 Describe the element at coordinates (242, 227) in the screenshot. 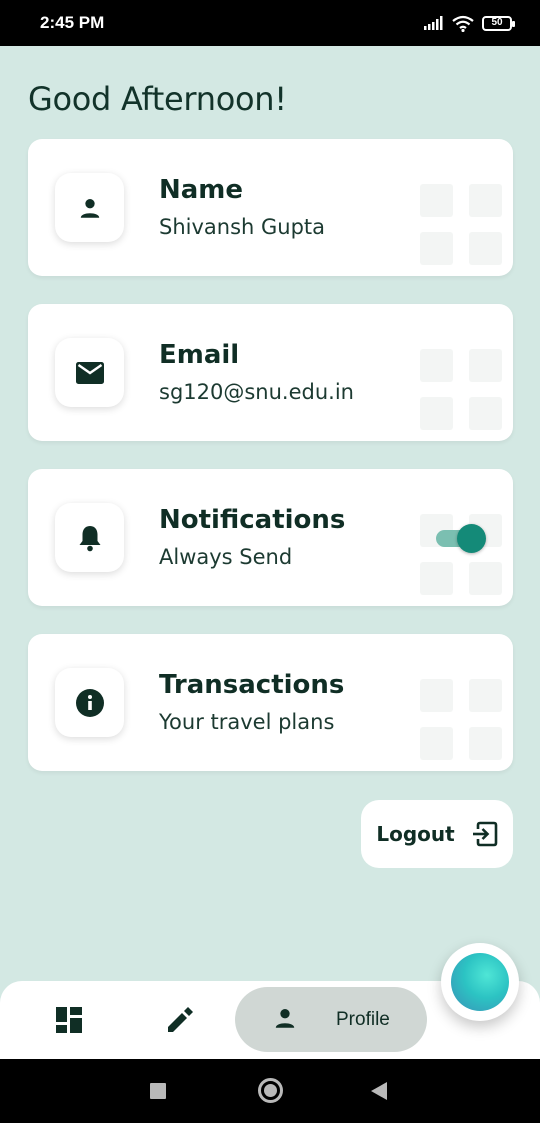

I see `card-subtitle: Shivansh Gupta` at that location.